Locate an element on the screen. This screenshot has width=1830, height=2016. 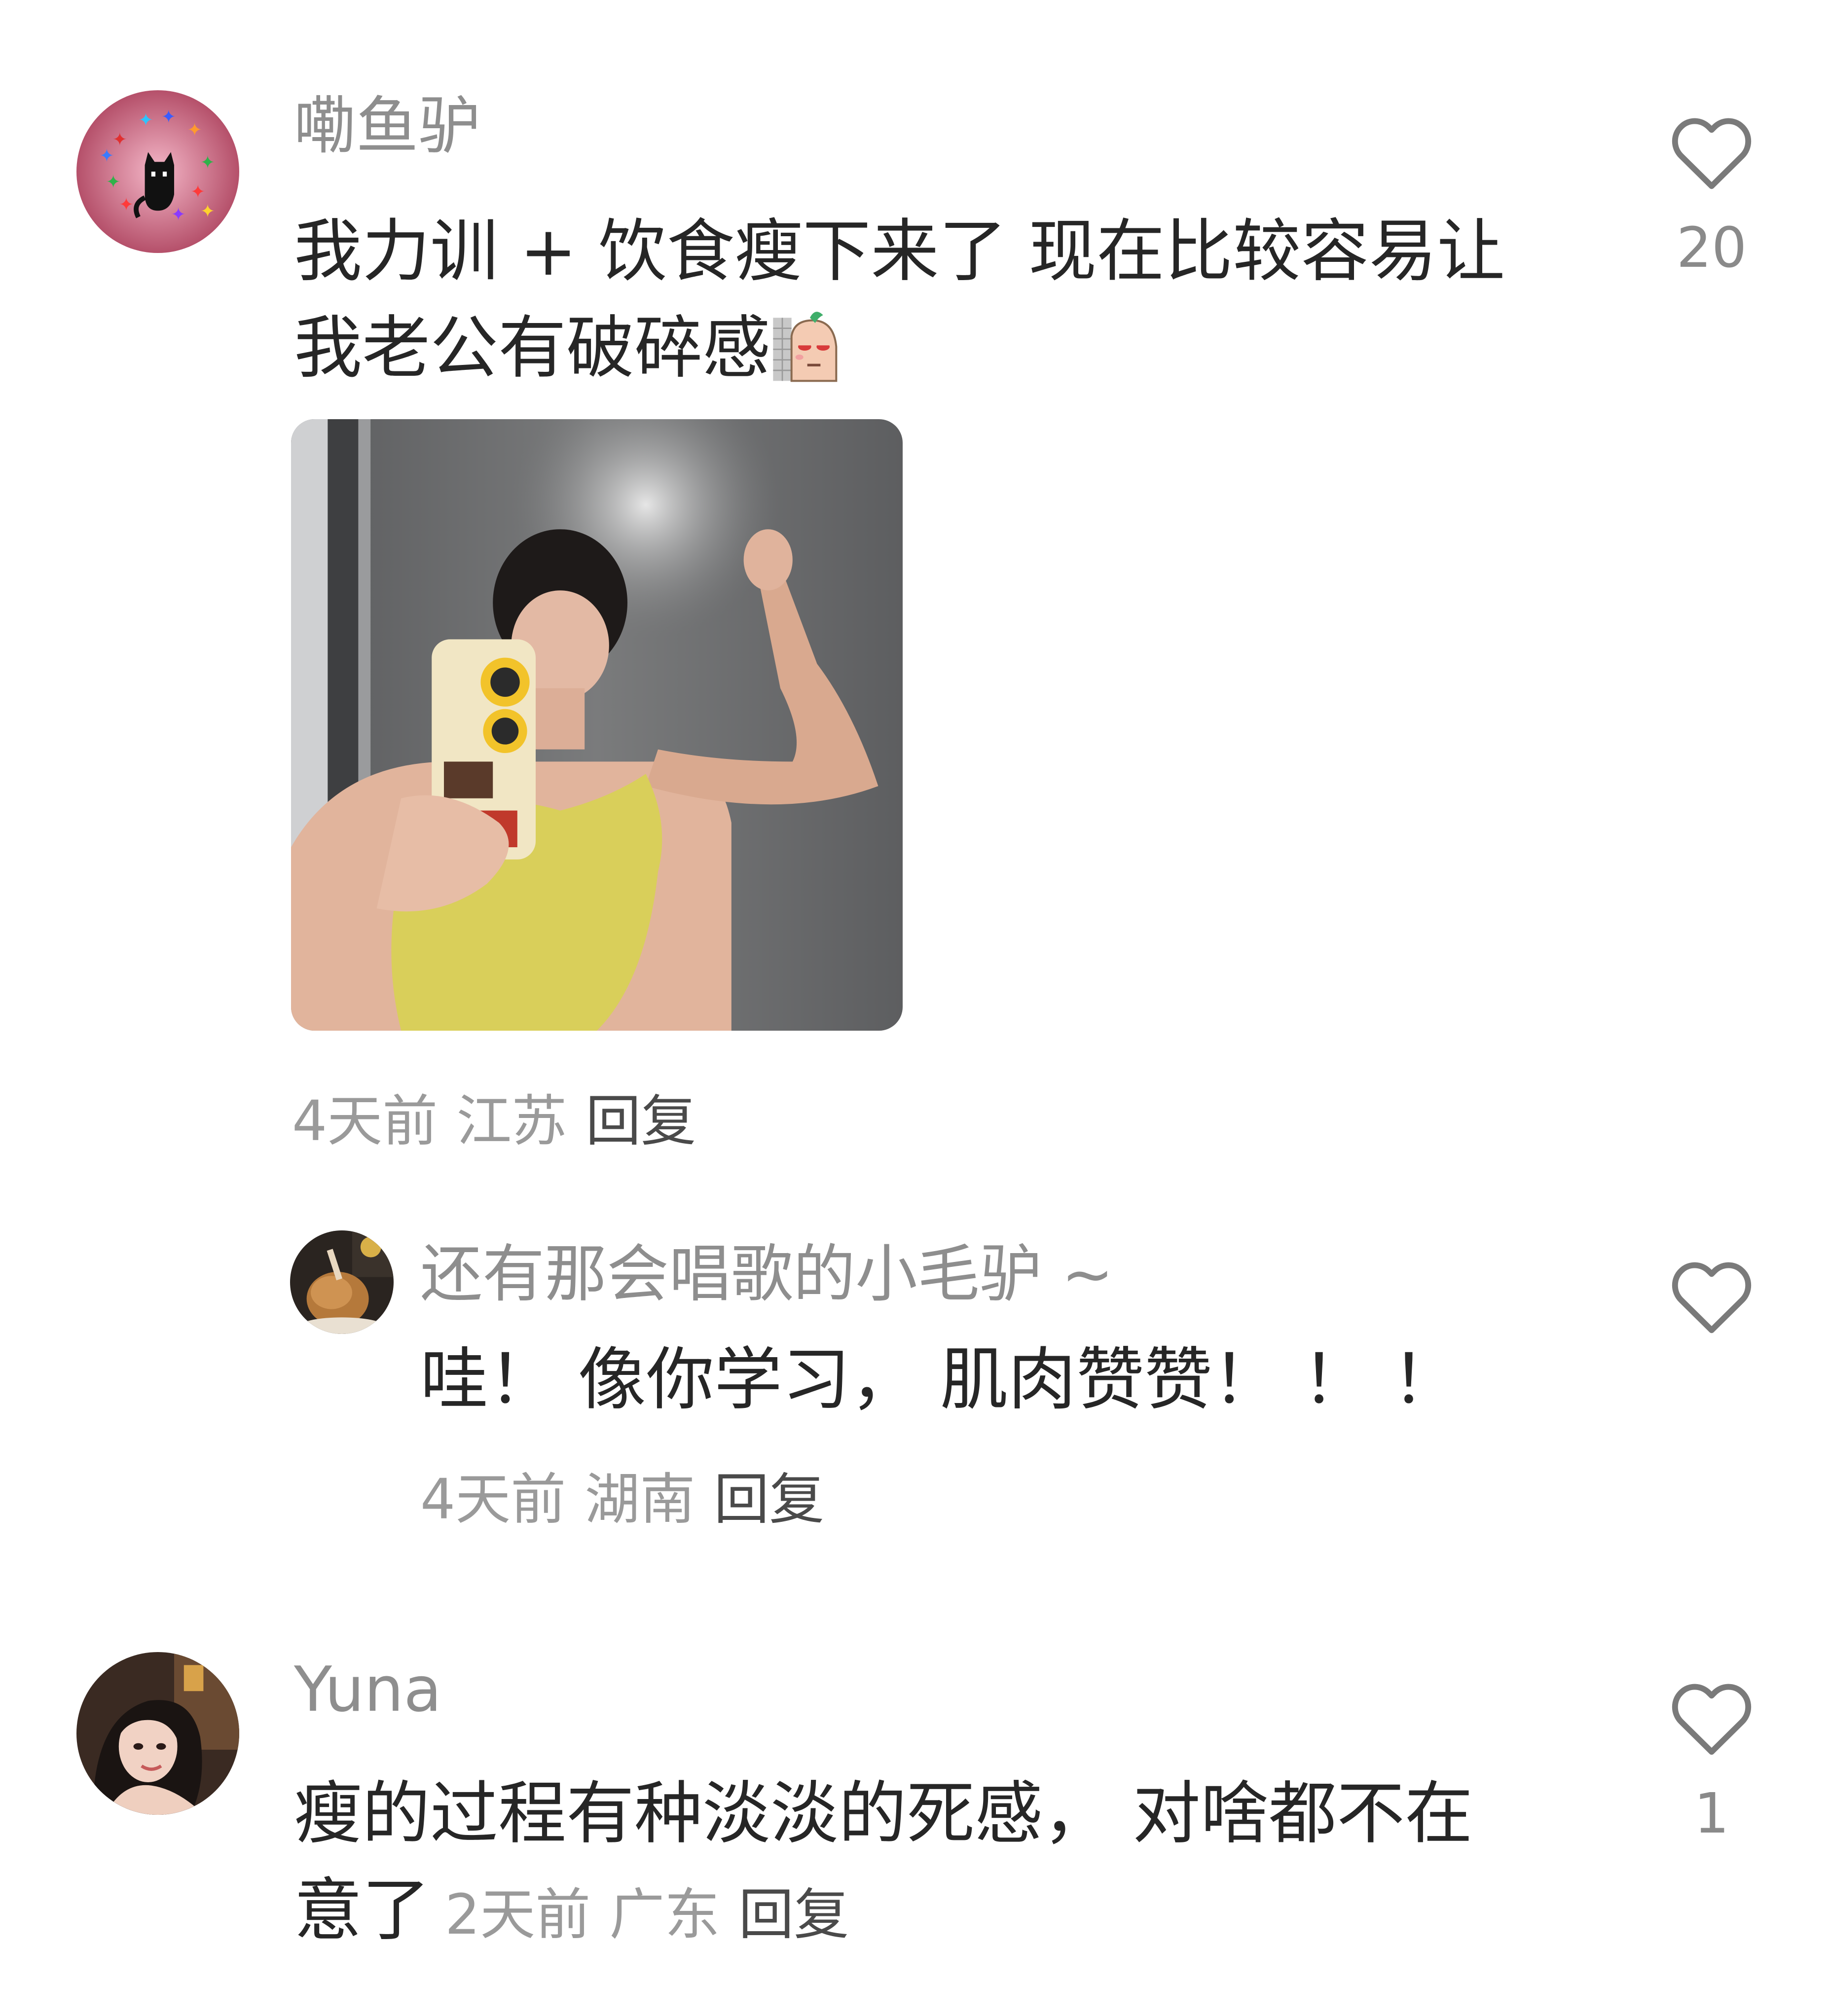
comment-meta: 2天前 广东 回复 is located at coordinates (647, 1915).